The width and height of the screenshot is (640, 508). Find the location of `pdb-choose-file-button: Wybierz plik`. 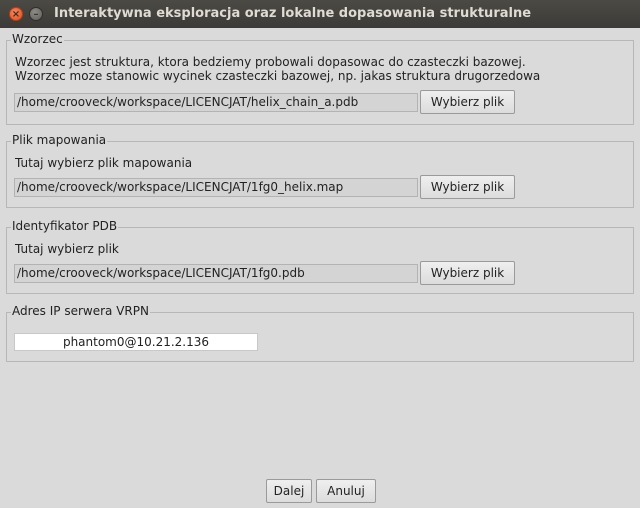

pdb-choose-file-button: Wybierz plik is located at coordinates (467, 273).